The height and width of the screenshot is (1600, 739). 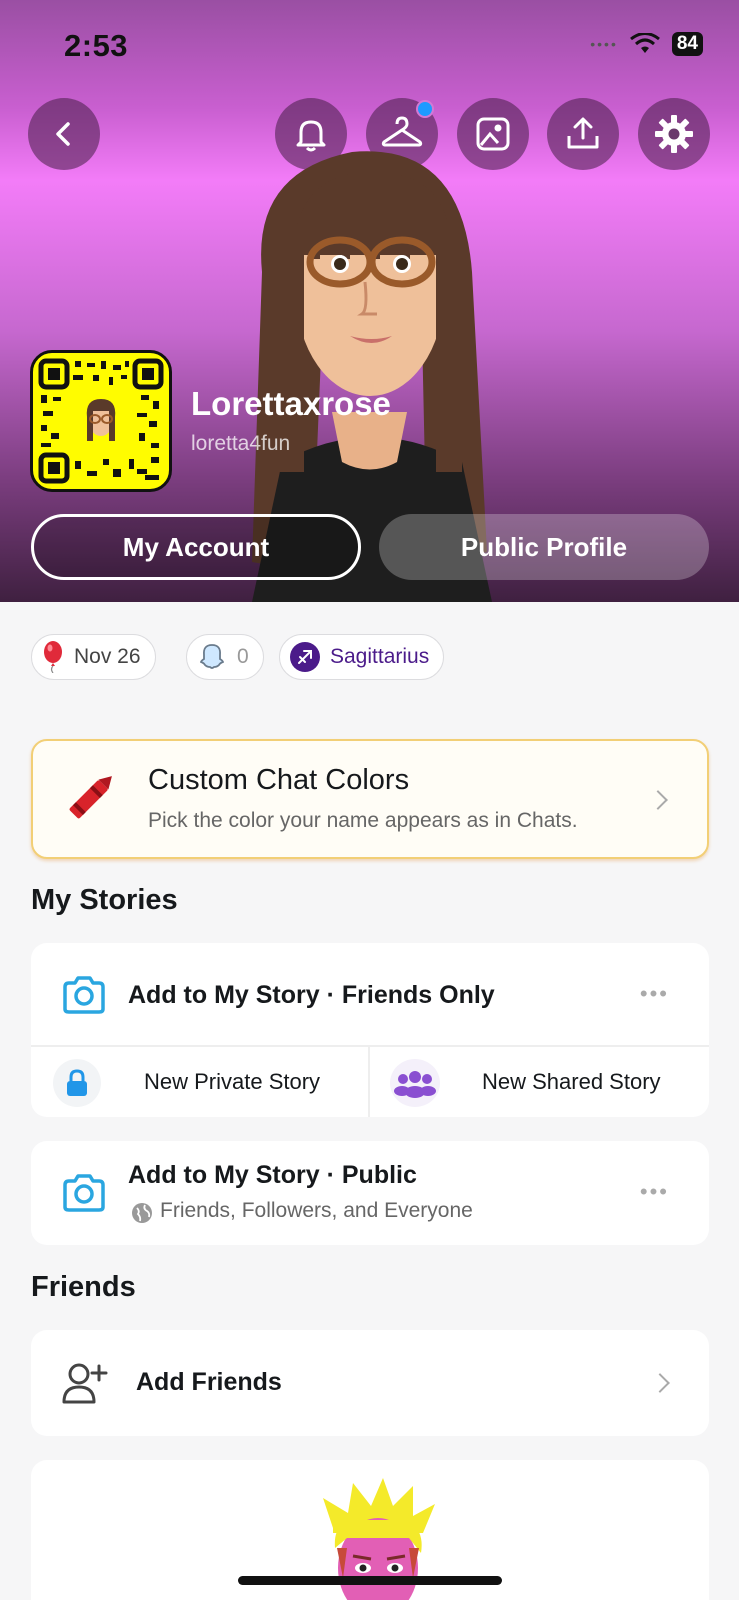 What do you see at coordinates (107, 656) in the screenshot?
I see `birthday-text: Nov 26` at bounding box center [107, 656].